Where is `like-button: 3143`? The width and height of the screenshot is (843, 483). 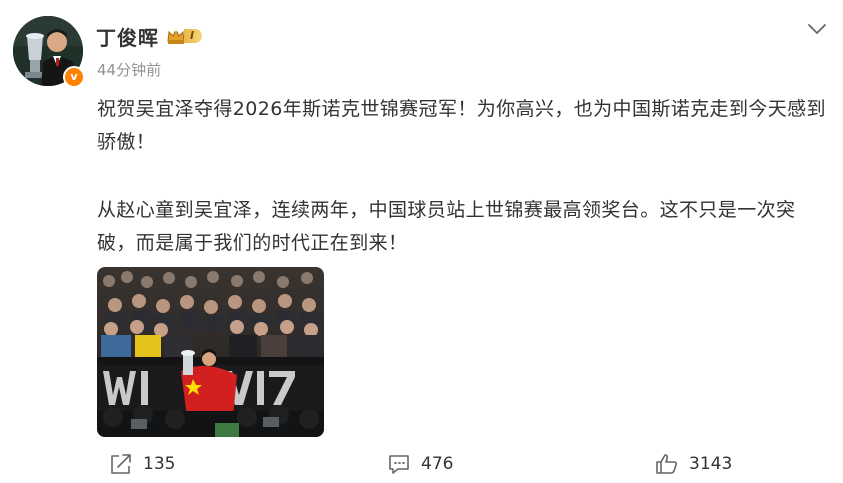
like-button: 3143 is located at coordinates (693, 464).